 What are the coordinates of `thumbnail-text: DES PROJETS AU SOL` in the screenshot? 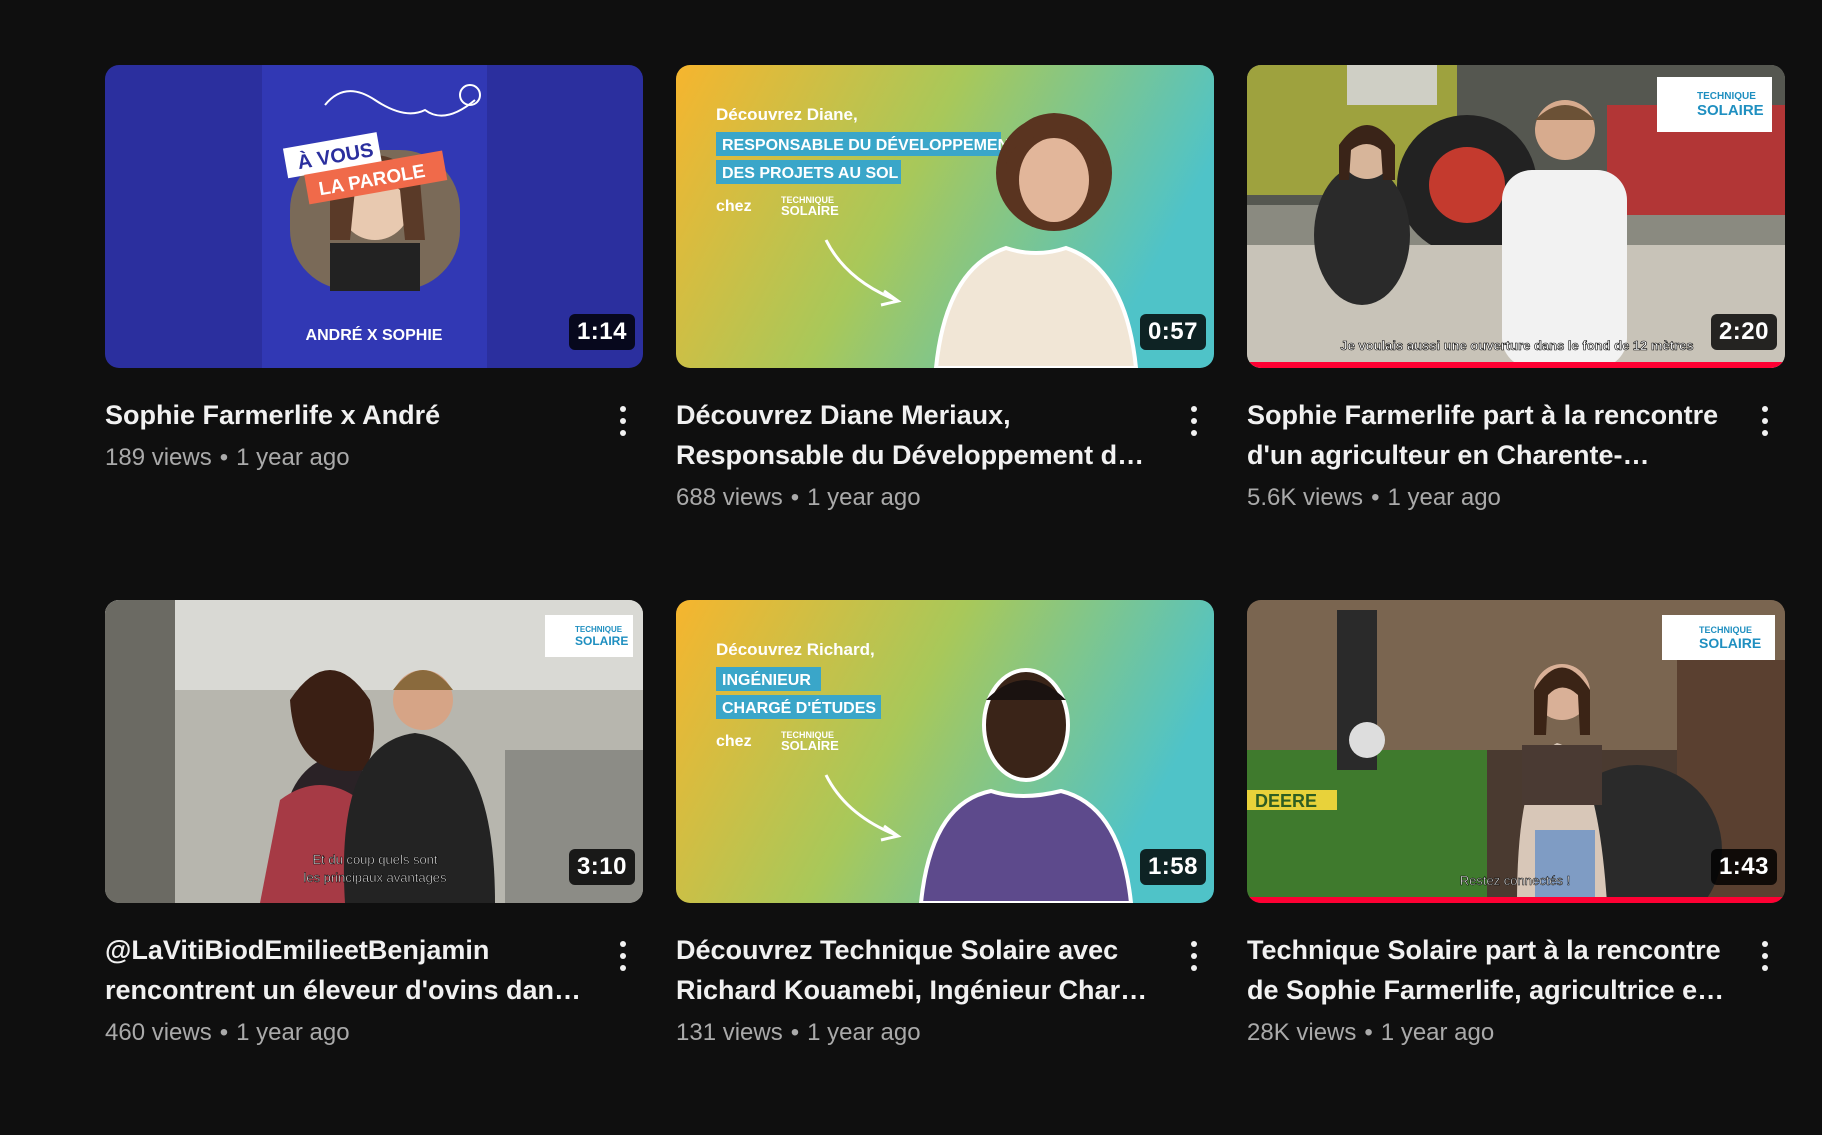 It's located at (810, 173).